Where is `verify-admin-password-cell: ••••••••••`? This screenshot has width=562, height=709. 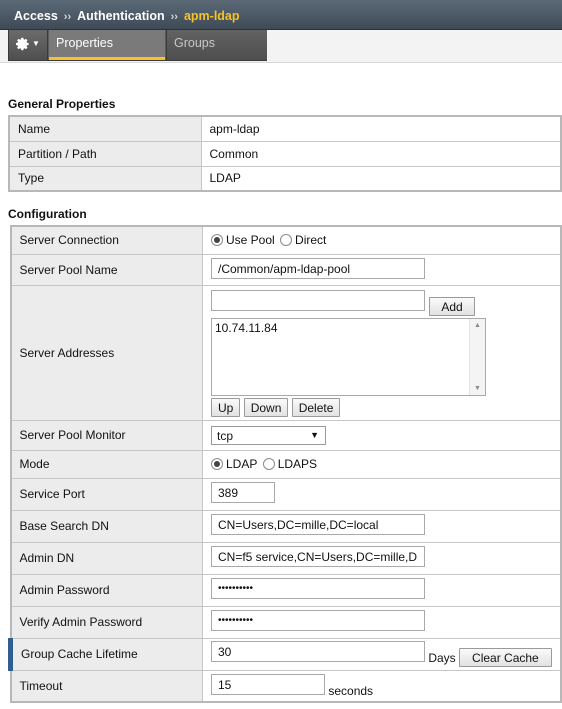 verify-admin-password-cell: •••••••••• is located at coordinates (382, 622).